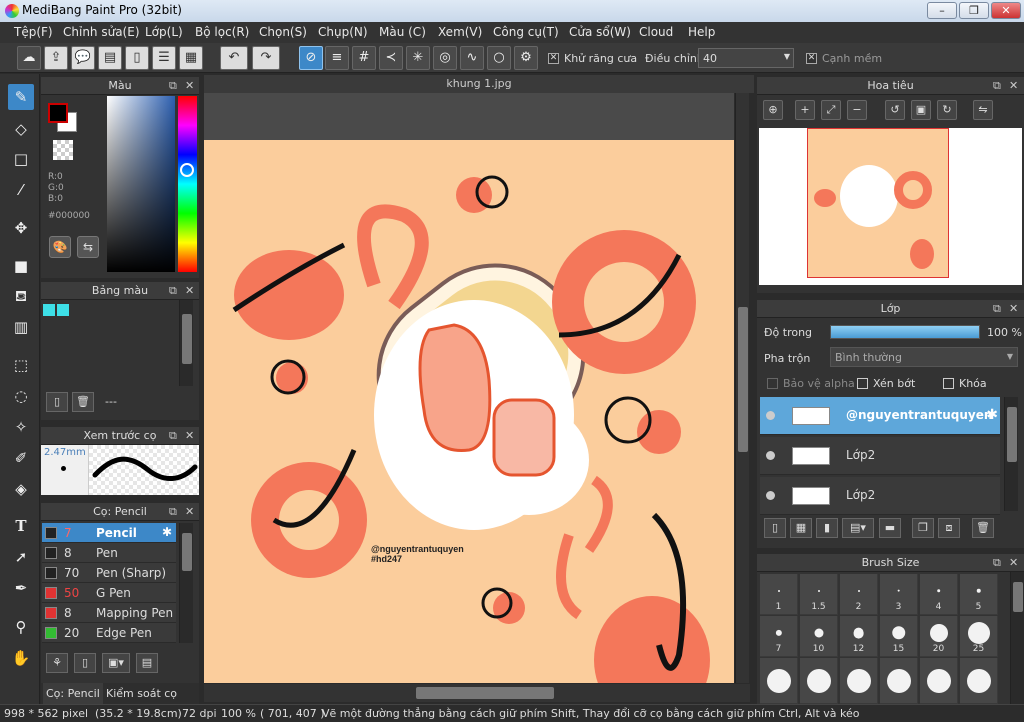  Describe the element at coordinates (109, 633) in the screenshot. I see `brush-item-edge-pen: 20 Edge Pen` at that location.